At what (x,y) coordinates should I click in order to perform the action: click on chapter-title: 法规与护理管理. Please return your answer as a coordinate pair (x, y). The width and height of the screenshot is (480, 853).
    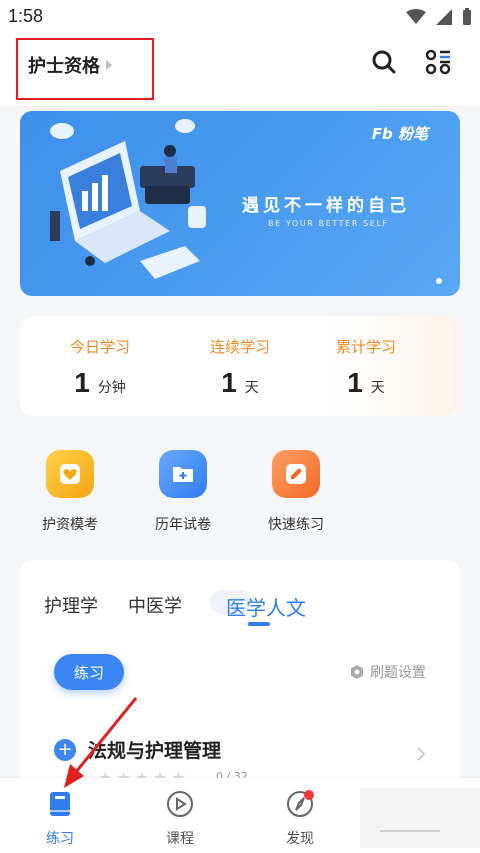
    Looking at the image, I should click on (155, 751).